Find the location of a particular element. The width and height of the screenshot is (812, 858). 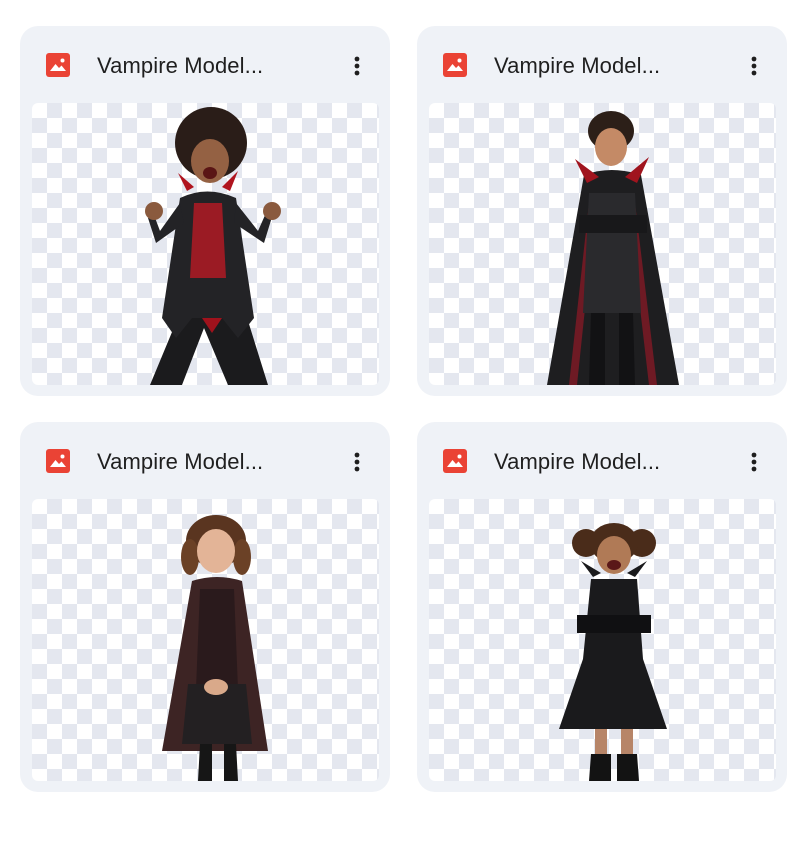

vampire-girl-cape-figure is located at coordinates (215, 648).